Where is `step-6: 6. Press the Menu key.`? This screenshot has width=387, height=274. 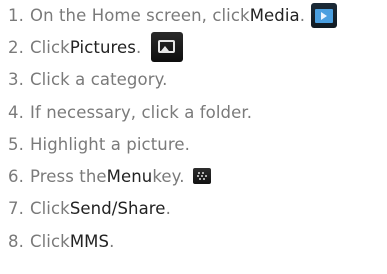 step-6: 6. Press the Menu key. is located at coordinates (109, 176).